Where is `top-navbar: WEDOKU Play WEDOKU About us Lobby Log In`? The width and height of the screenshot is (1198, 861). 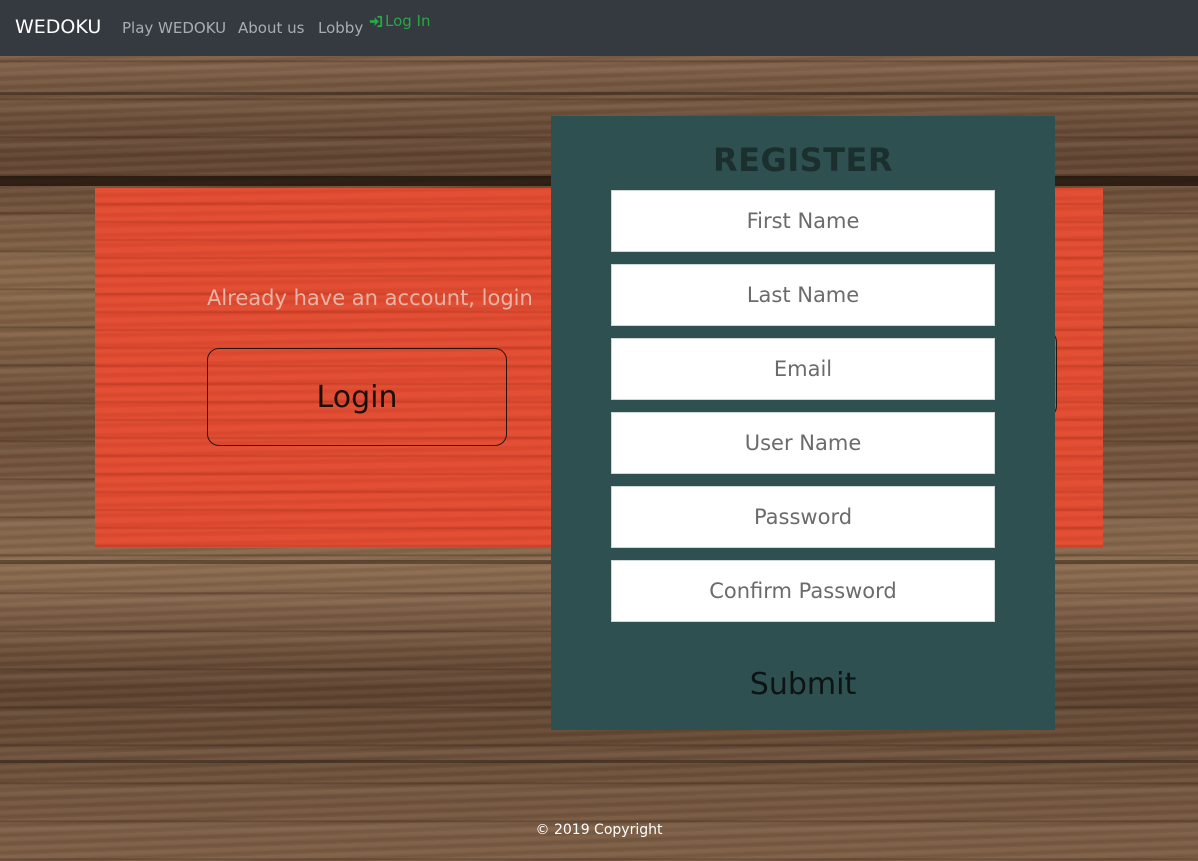
top-navbar: WEDOKU Play WEDOKU About us Lobby Log In is located at coordinates (599, 28).